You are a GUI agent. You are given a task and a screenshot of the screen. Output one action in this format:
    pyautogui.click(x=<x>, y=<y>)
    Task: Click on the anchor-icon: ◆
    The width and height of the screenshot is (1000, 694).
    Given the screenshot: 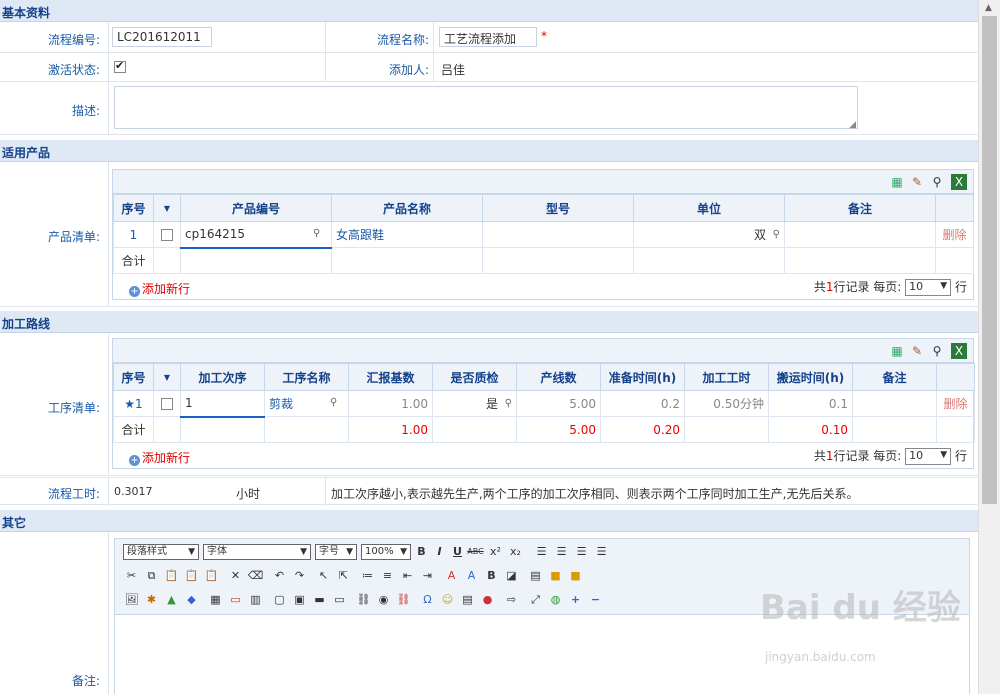 What is the action you would take?
    pyautogui.click(x=191, y=599)
    